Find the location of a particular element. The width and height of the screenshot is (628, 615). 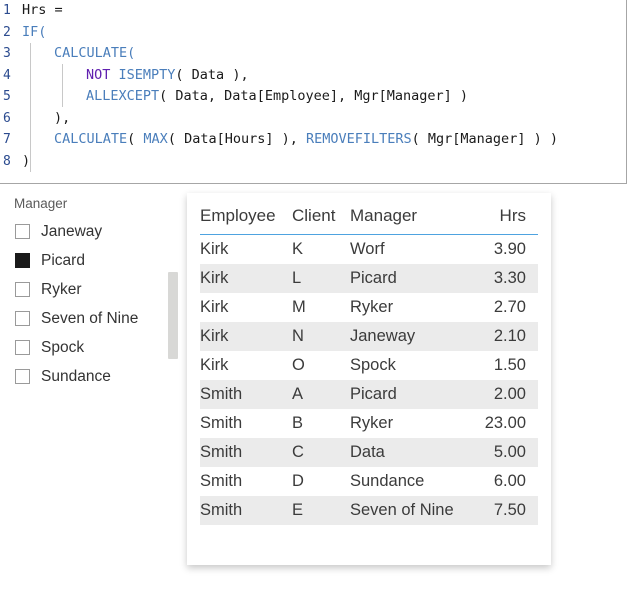

code-token: CALCULATE is located at coordinates (91, 139).